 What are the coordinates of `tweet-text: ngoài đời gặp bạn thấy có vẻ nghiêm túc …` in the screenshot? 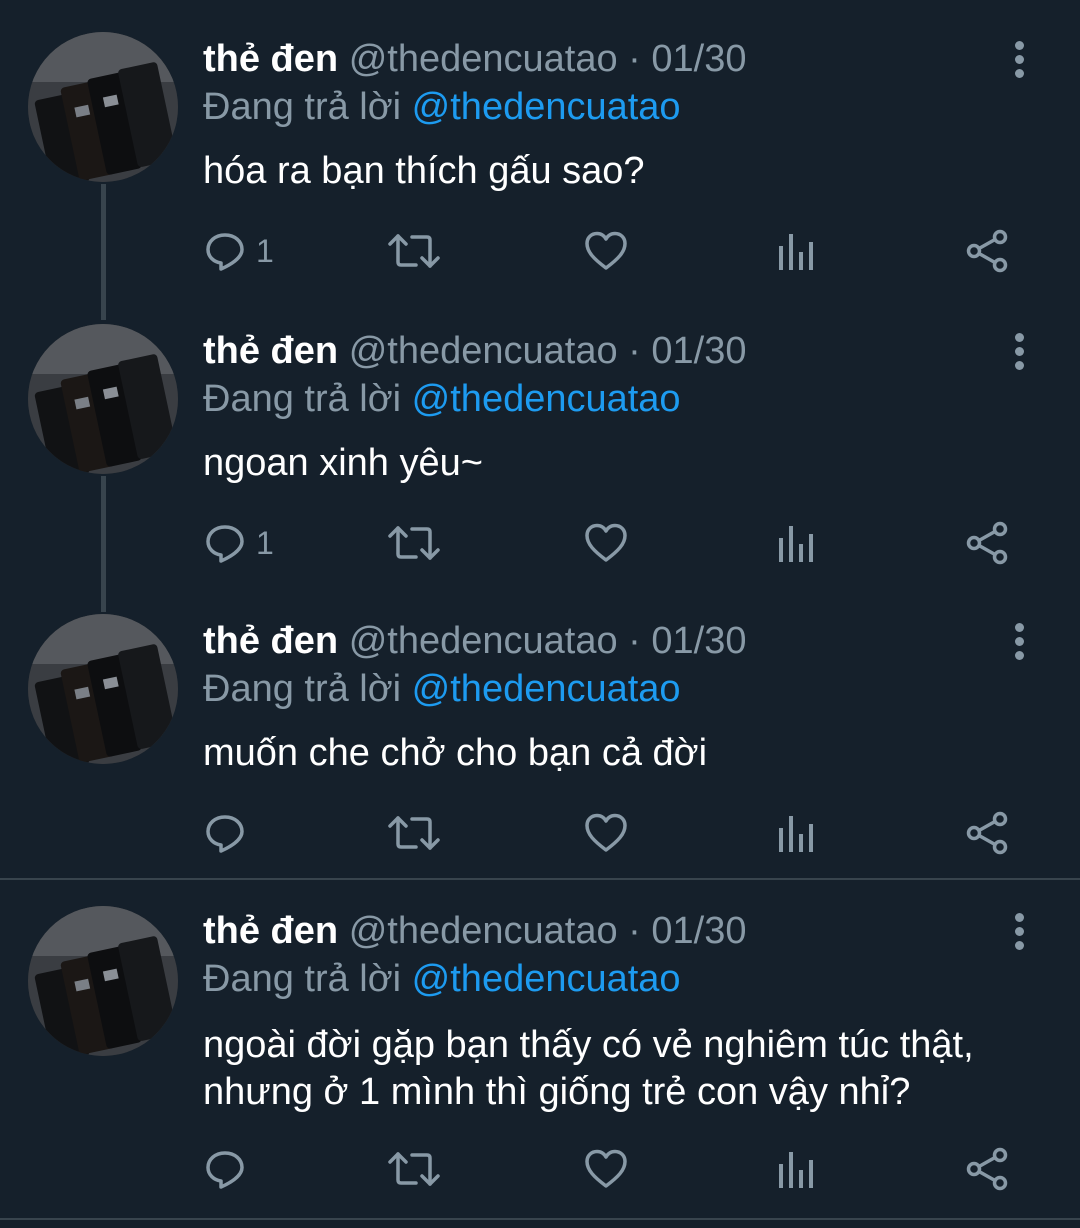 It's located at (588, 1068).